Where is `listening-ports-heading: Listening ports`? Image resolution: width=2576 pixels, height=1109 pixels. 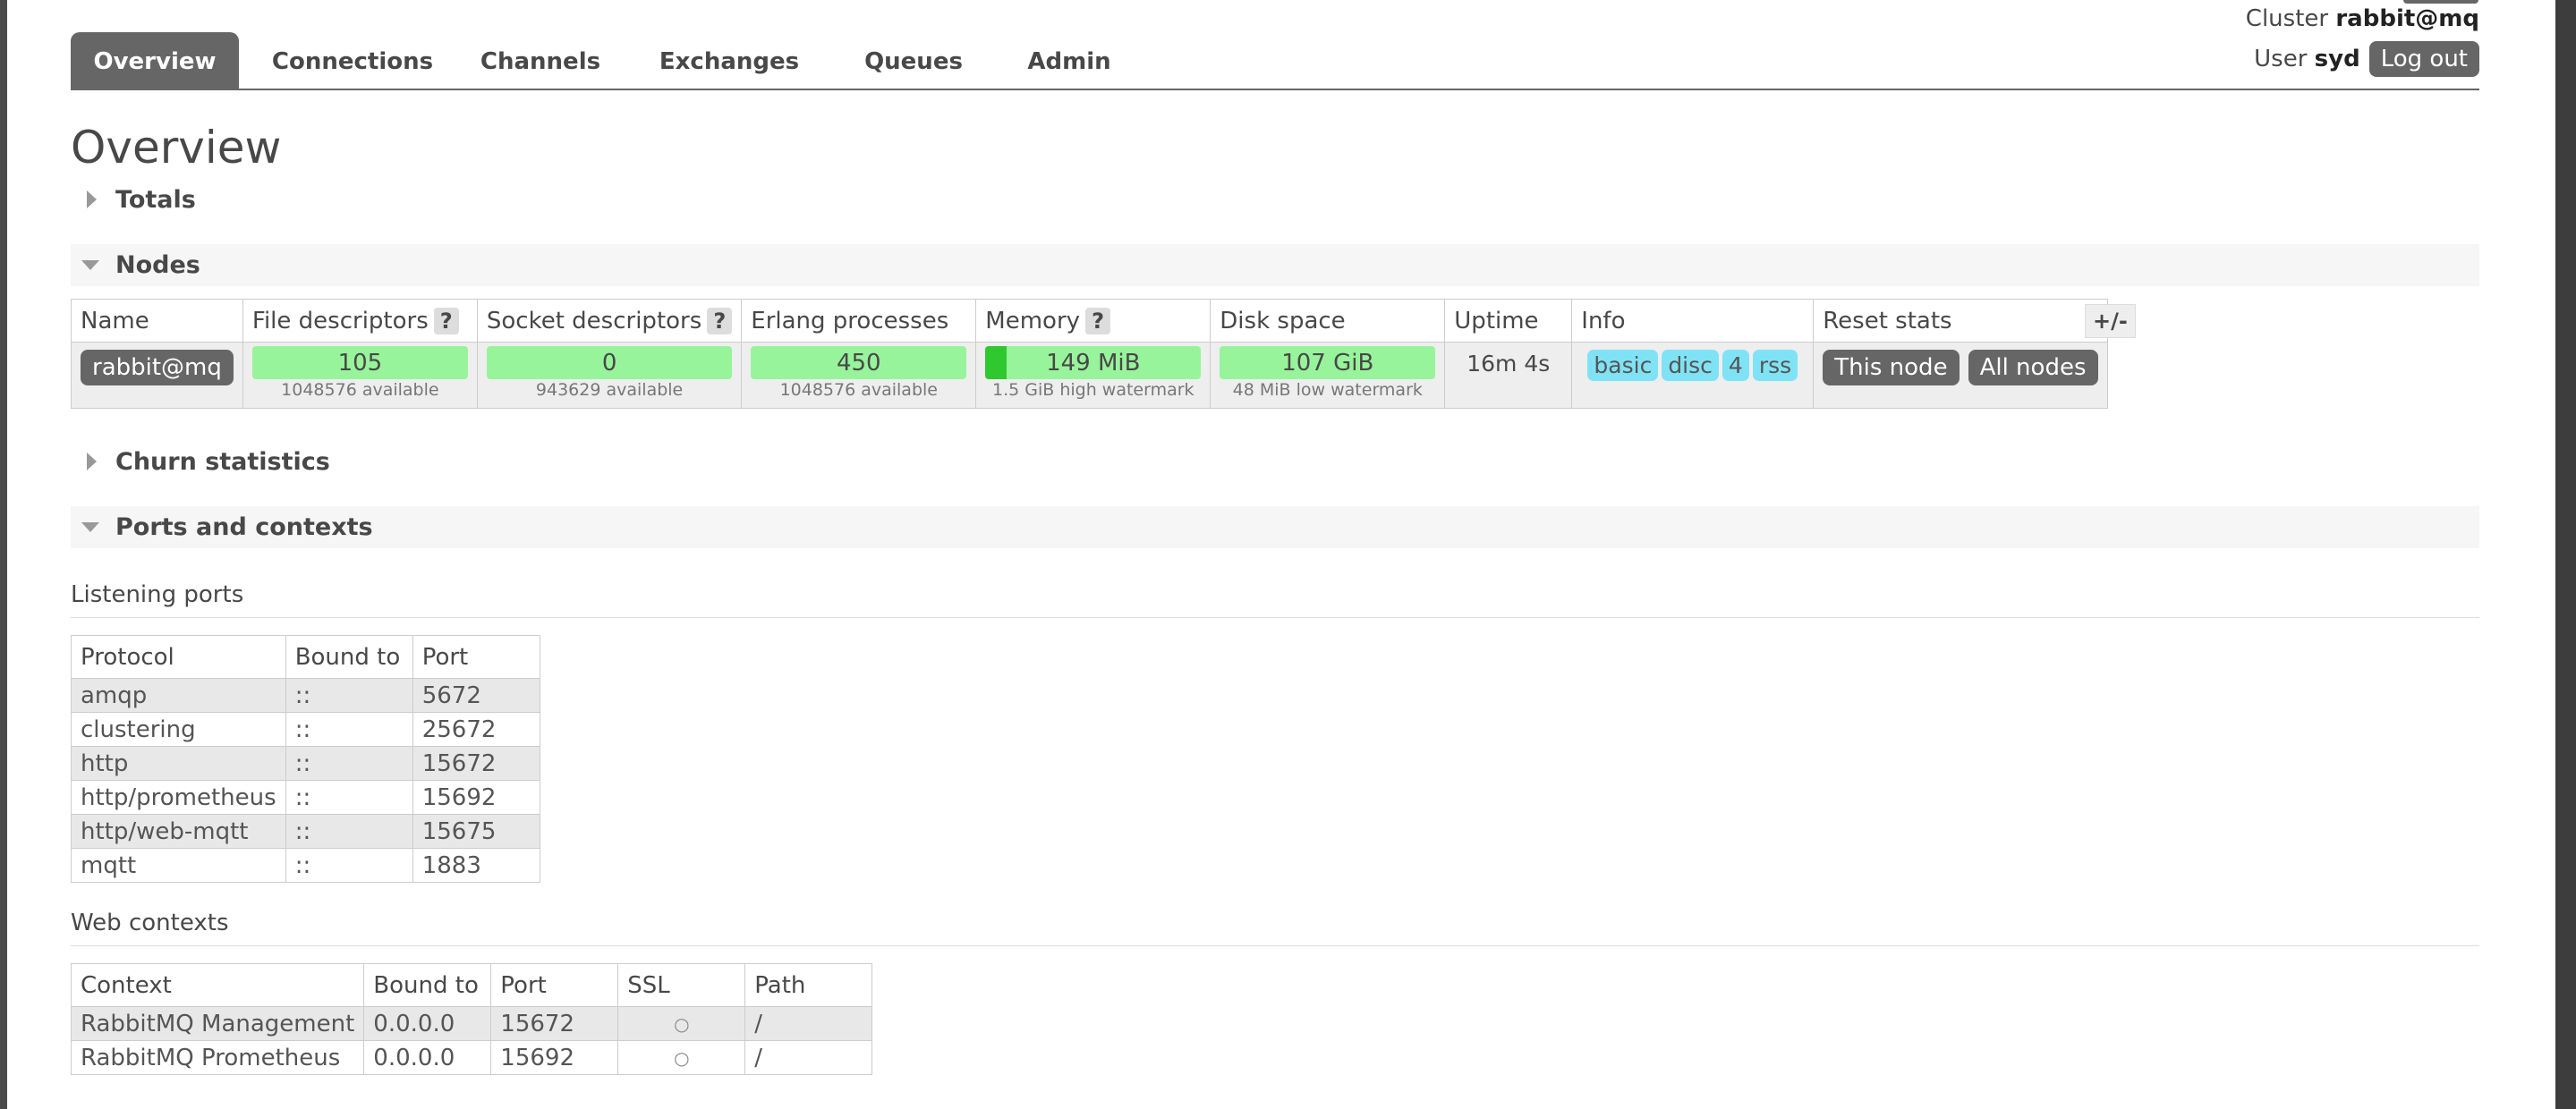 listening-ports-heading: Listening ports is located at coordinates (1275, 600).